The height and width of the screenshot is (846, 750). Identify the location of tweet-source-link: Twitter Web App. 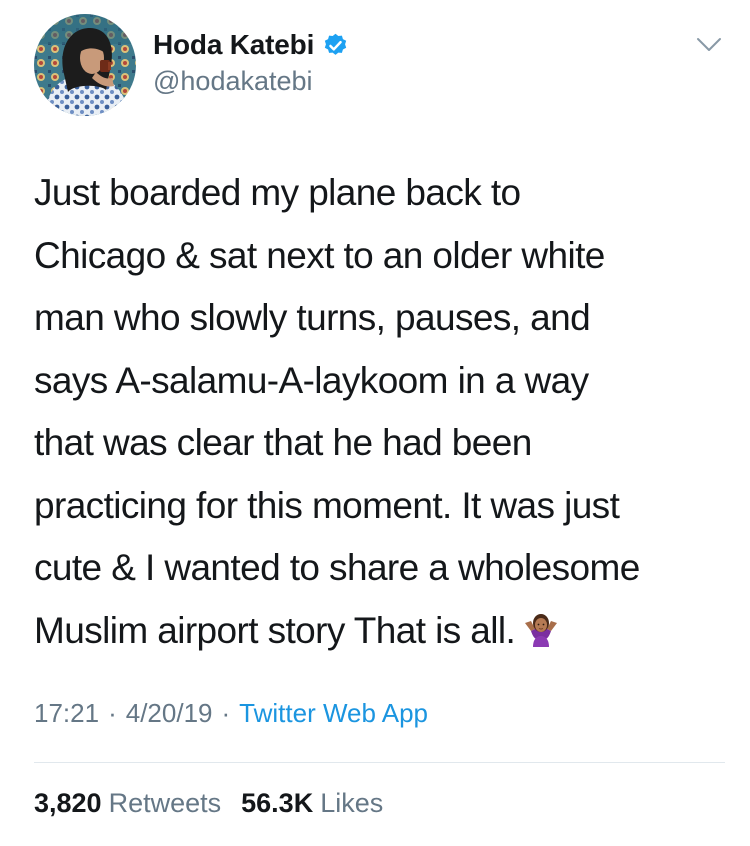
(333, 713).